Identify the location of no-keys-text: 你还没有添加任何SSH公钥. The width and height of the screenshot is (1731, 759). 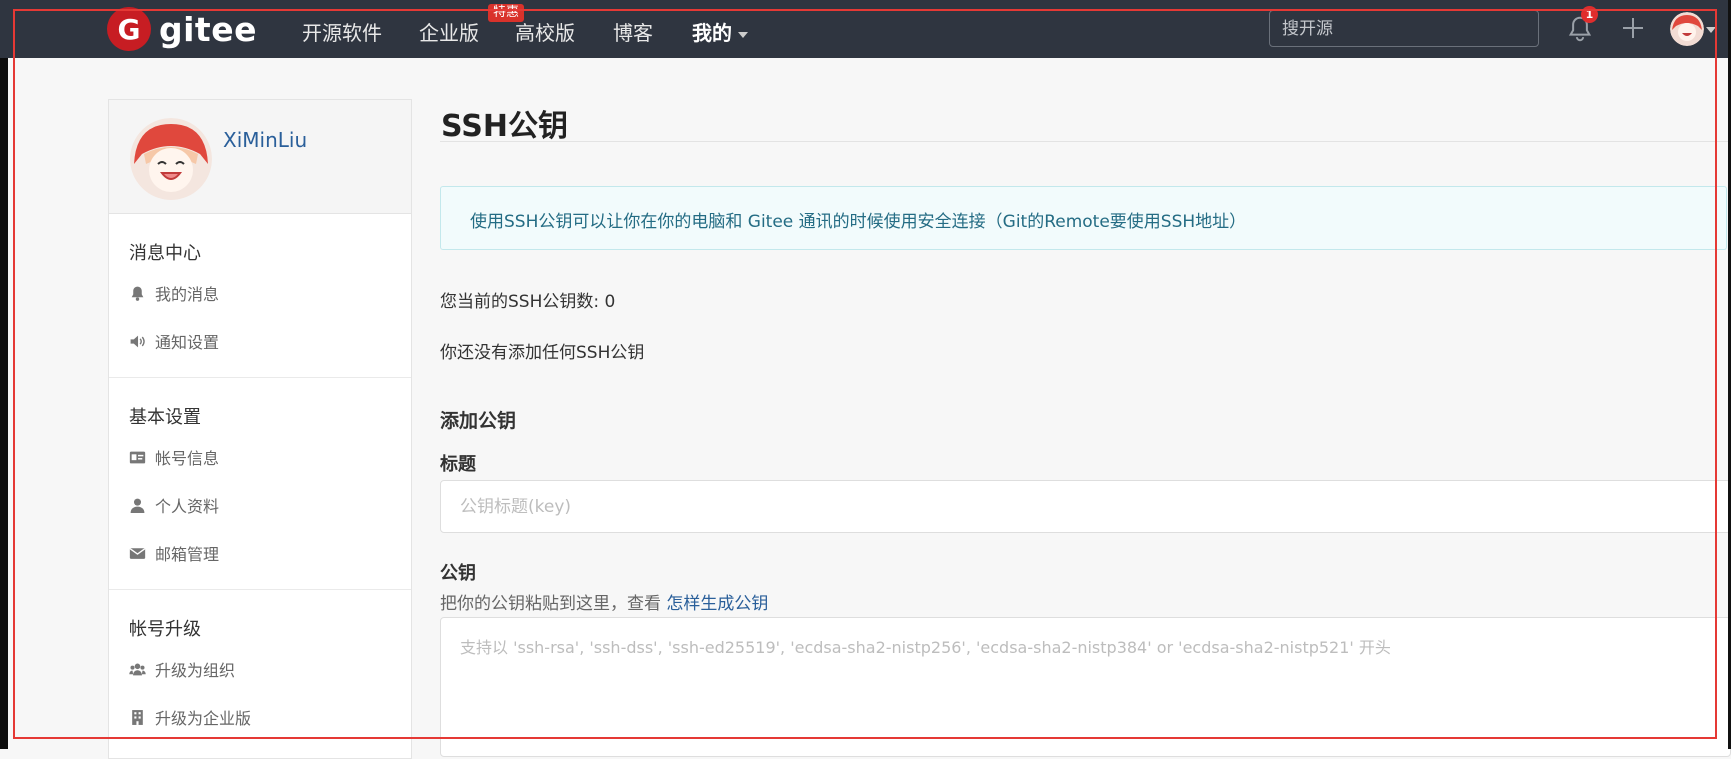
(542, 353).